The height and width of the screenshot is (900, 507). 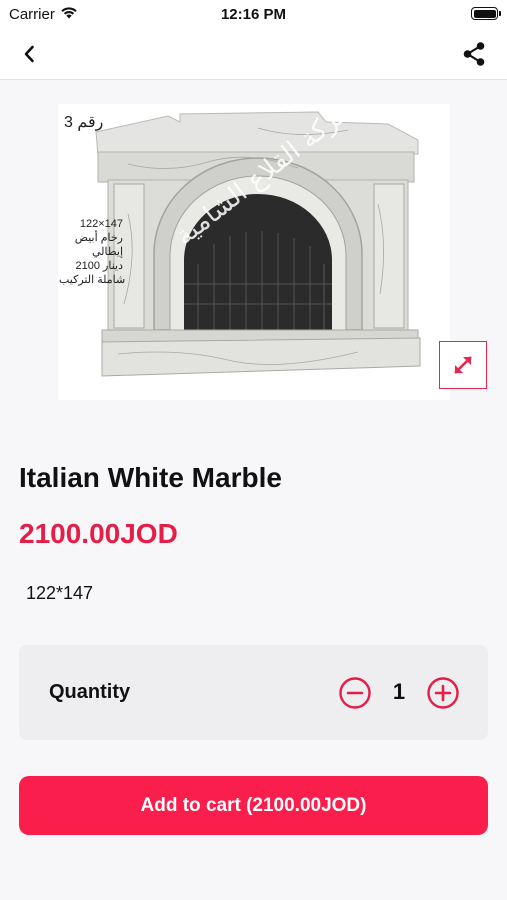 I want to click on quantity-value: 1, so click(x=399, y=691).